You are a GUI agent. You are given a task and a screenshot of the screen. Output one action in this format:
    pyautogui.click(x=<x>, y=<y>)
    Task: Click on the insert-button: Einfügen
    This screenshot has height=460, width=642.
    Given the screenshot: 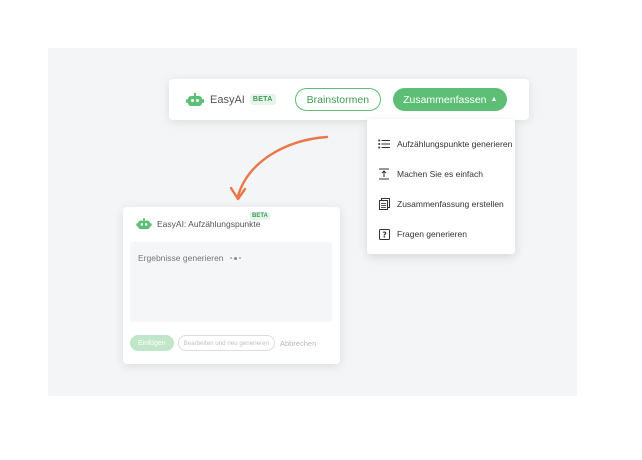 What is the action you would take?
    pyautogui.click(x=152, y=343)
    